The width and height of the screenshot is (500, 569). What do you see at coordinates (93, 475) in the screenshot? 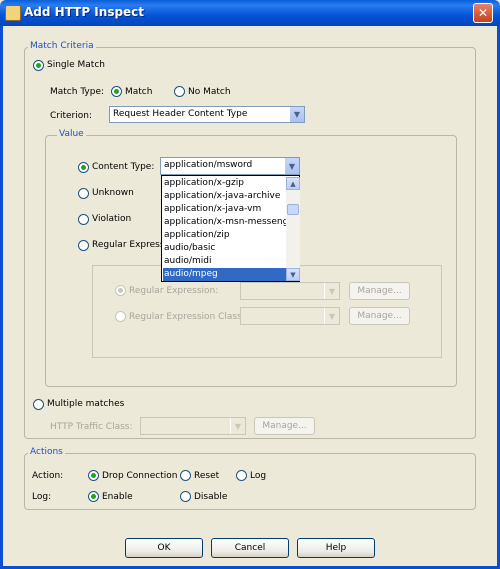
I see `drop-connection-radio` at bounding box center [93, 475].